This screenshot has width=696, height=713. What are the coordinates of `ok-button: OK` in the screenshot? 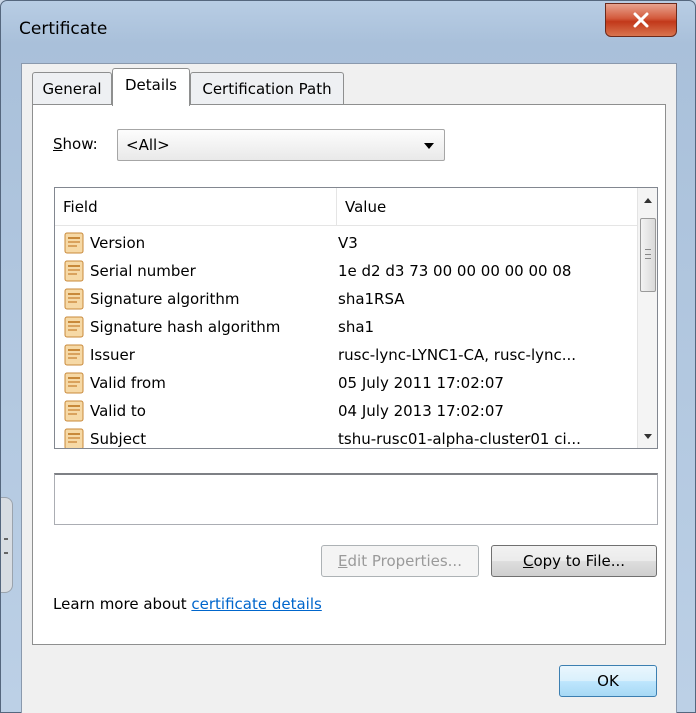 It's located at (608, 681).